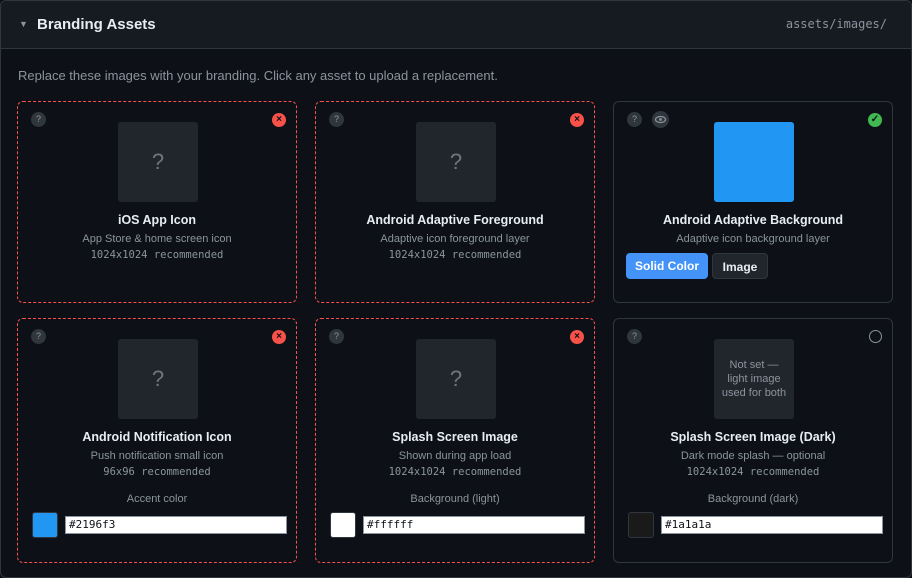 The height and width of the screenshot is (578, 912). Describe the element at coordinates (474, 525) in the screenshot. I see `color-hex-input: #ffffff` at that location.